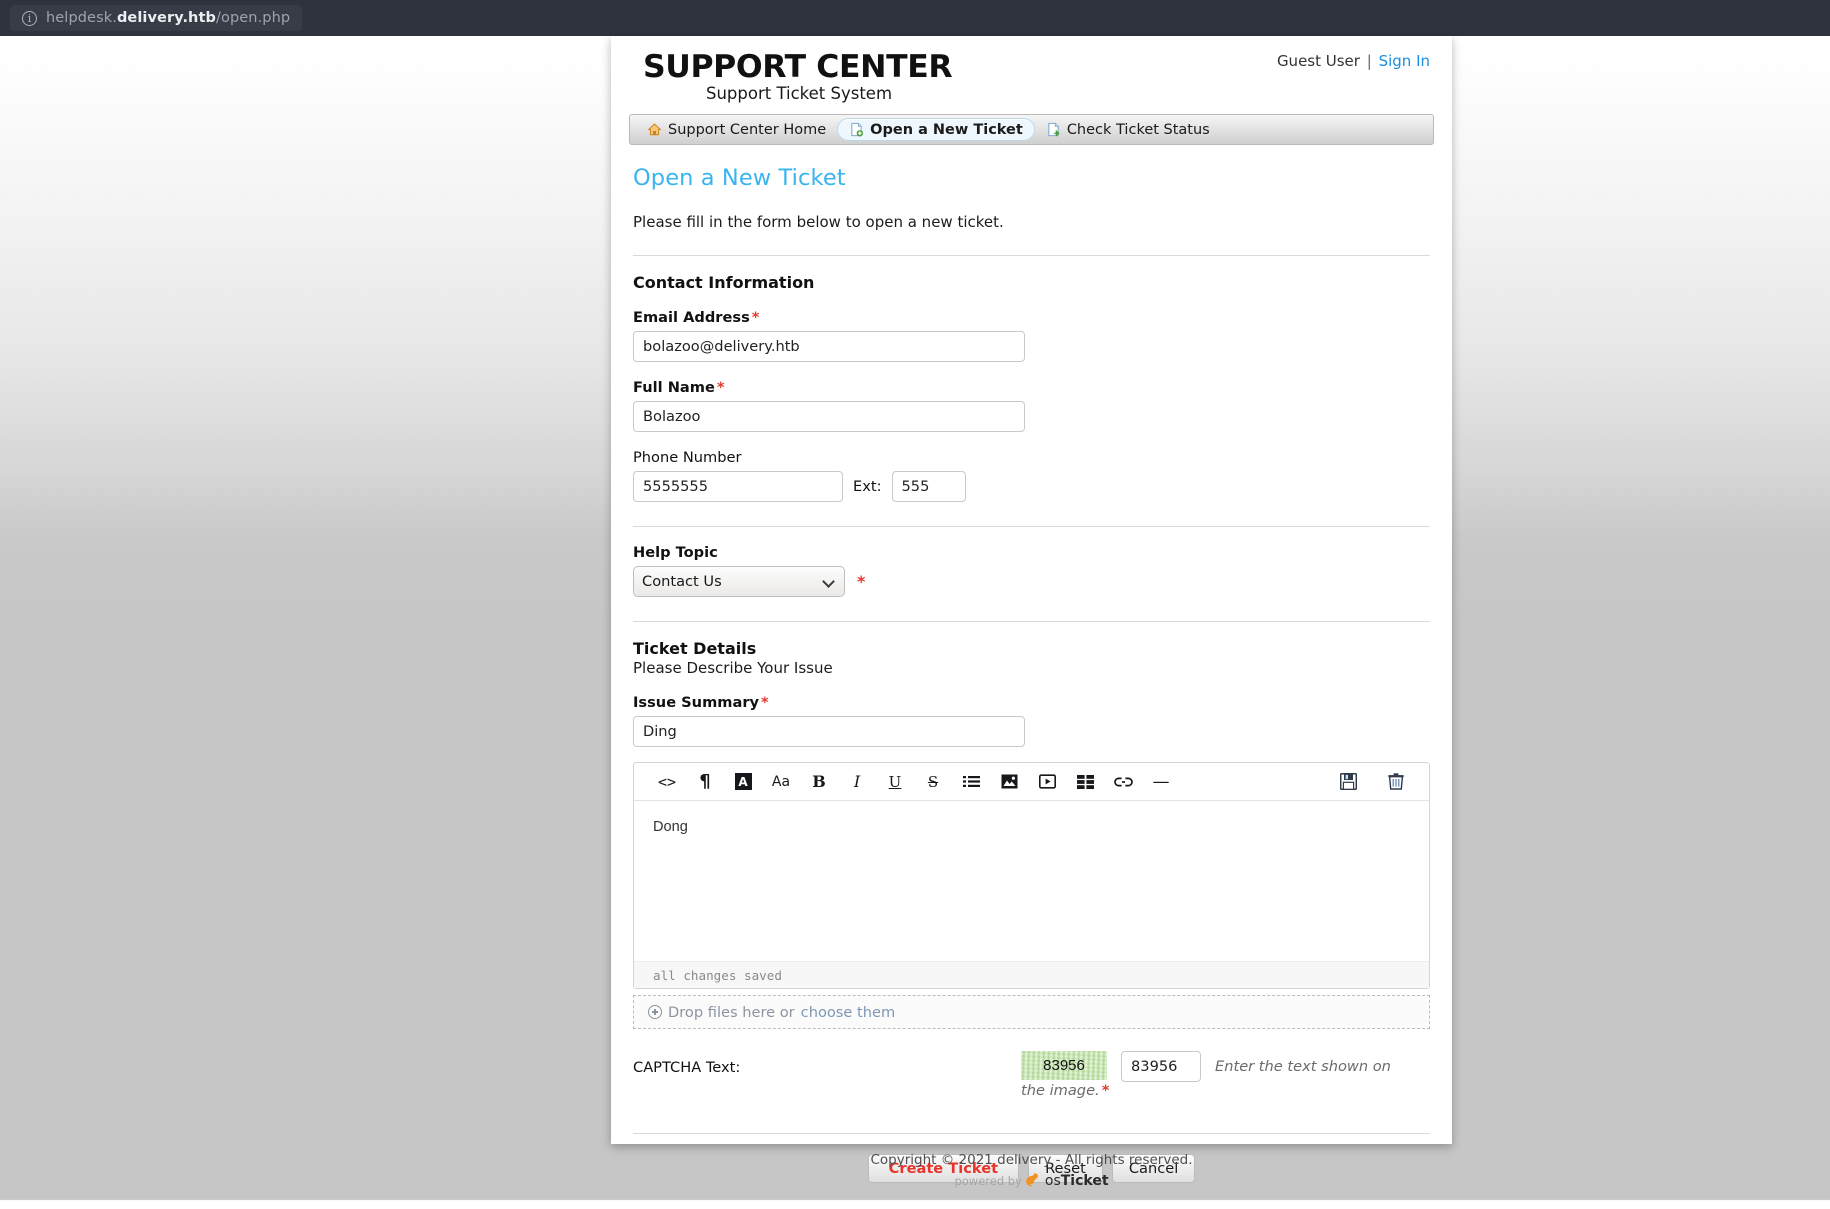 The height and width of the screenshot is (1209, 1830). I want to click on phone-field-group: Phone Number Ext:, so click(1031, 475).